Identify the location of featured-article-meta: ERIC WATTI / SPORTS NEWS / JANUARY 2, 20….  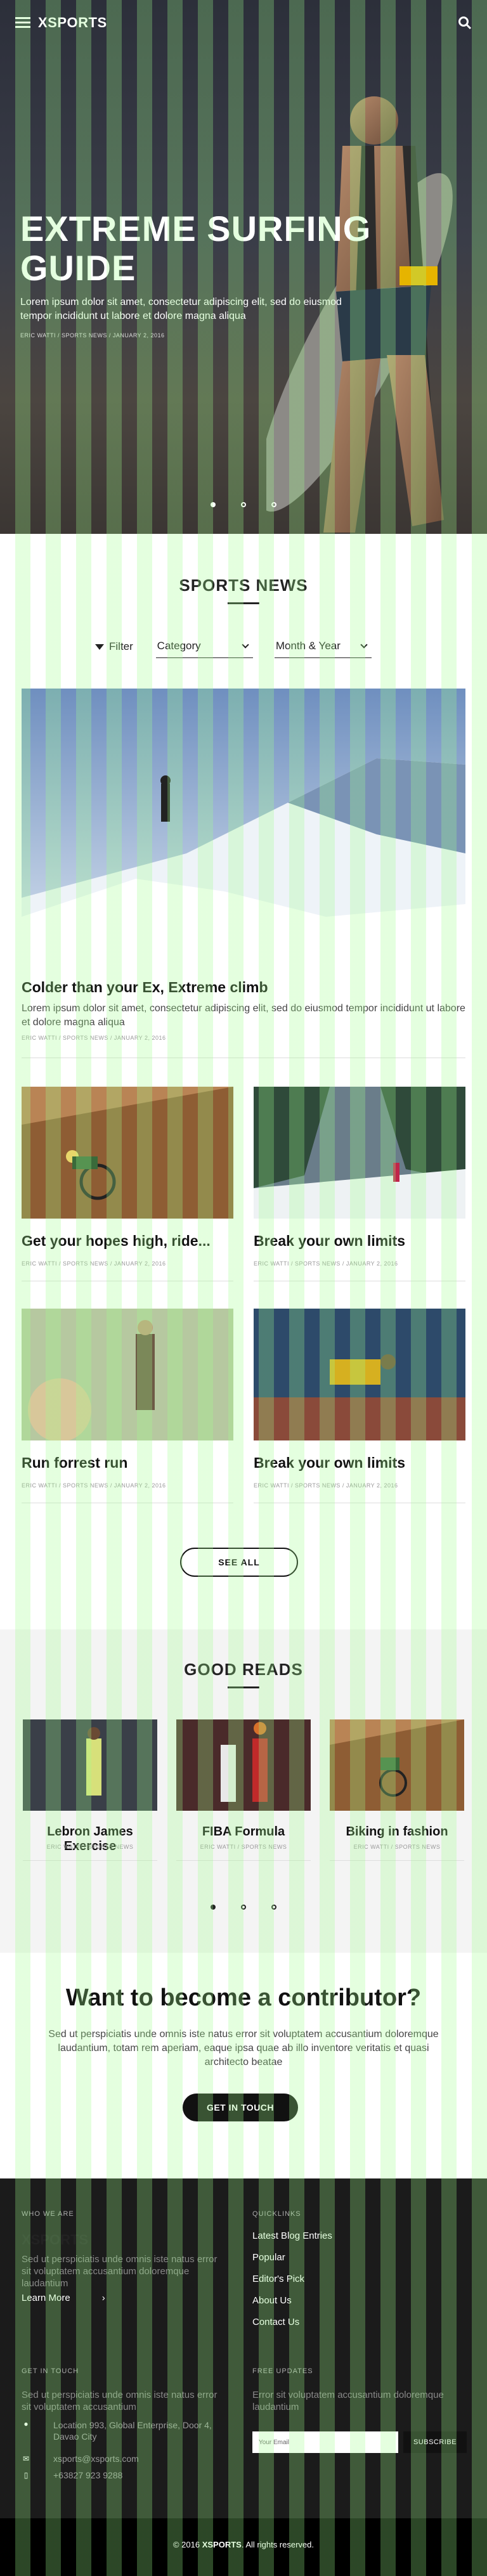
(94, 1038).